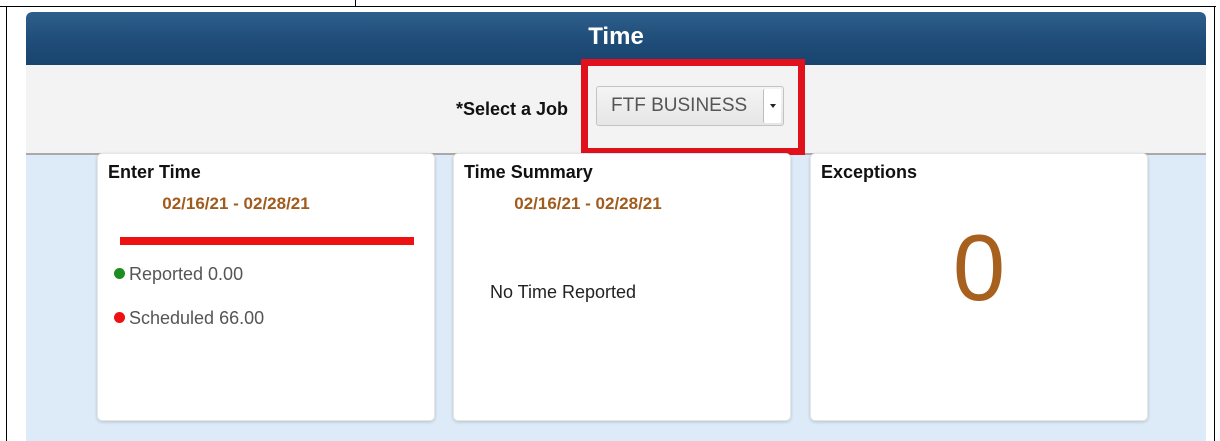 The image size is (1220, 441). I want to click on enter-time-title: Enter Time, so click(154, 172).